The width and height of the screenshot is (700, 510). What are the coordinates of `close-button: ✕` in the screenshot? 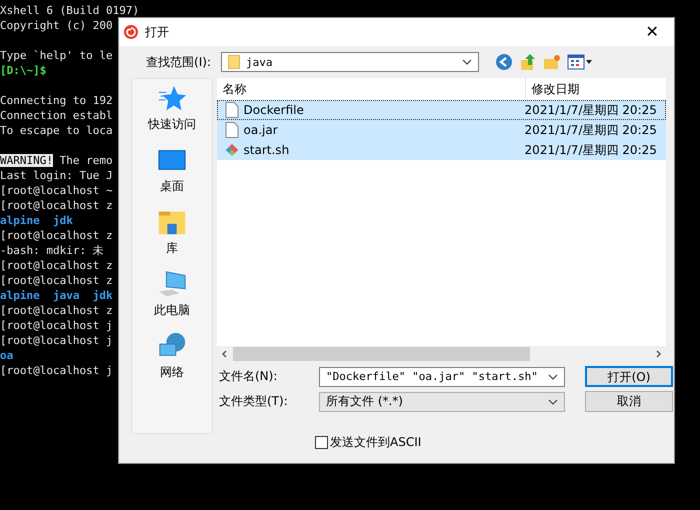 It's located at (652, 32).